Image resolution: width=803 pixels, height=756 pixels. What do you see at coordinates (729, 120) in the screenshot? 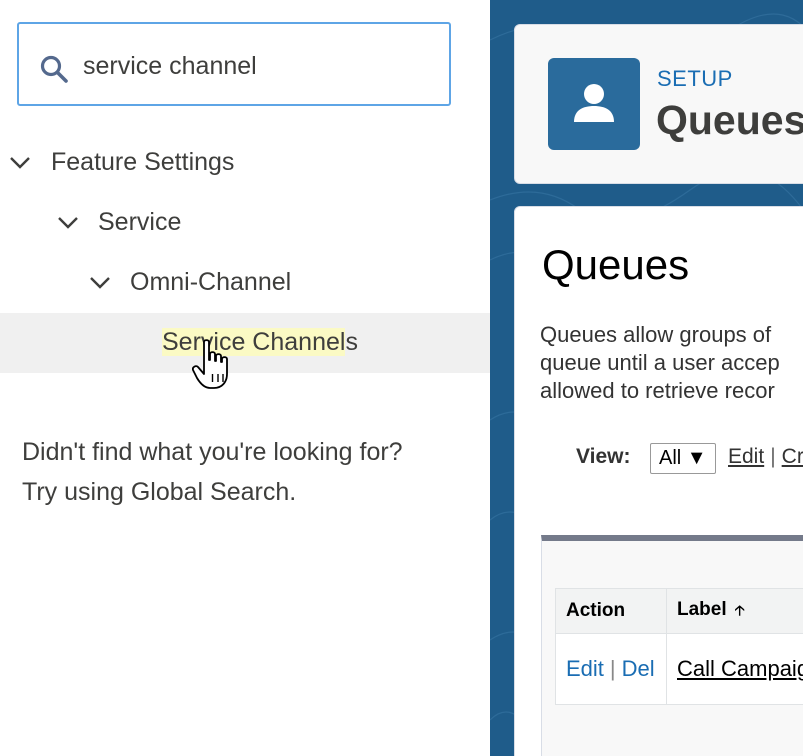
I see `page-title: Queues` at bounding box center [729, 120].